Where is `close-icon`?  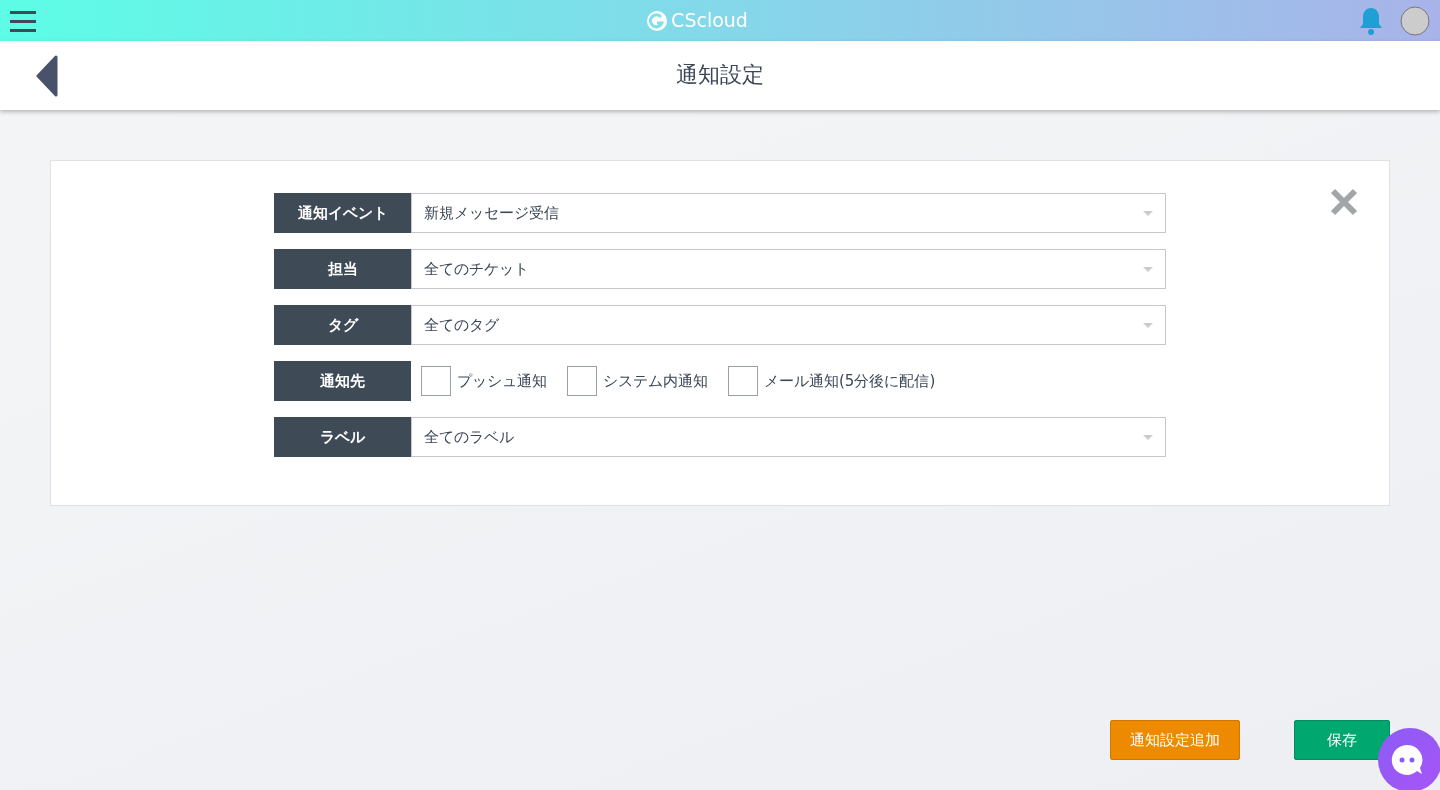 close-icon is located at coordinates (1344, 202).